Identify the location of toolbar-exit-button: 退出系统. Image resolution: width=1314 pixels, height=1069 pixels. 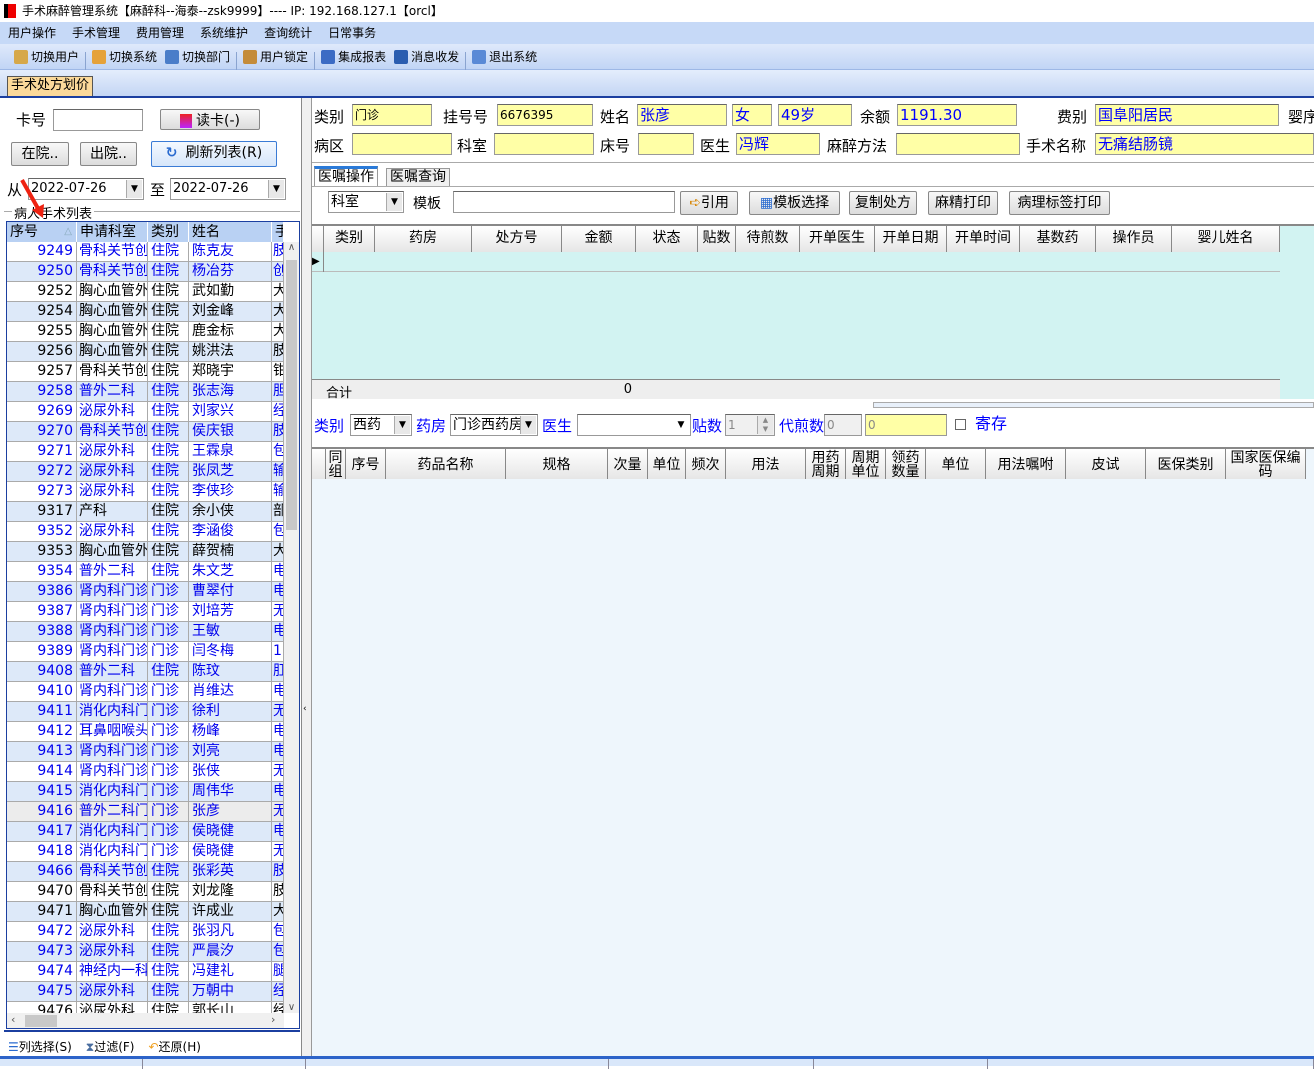
(504, 57).